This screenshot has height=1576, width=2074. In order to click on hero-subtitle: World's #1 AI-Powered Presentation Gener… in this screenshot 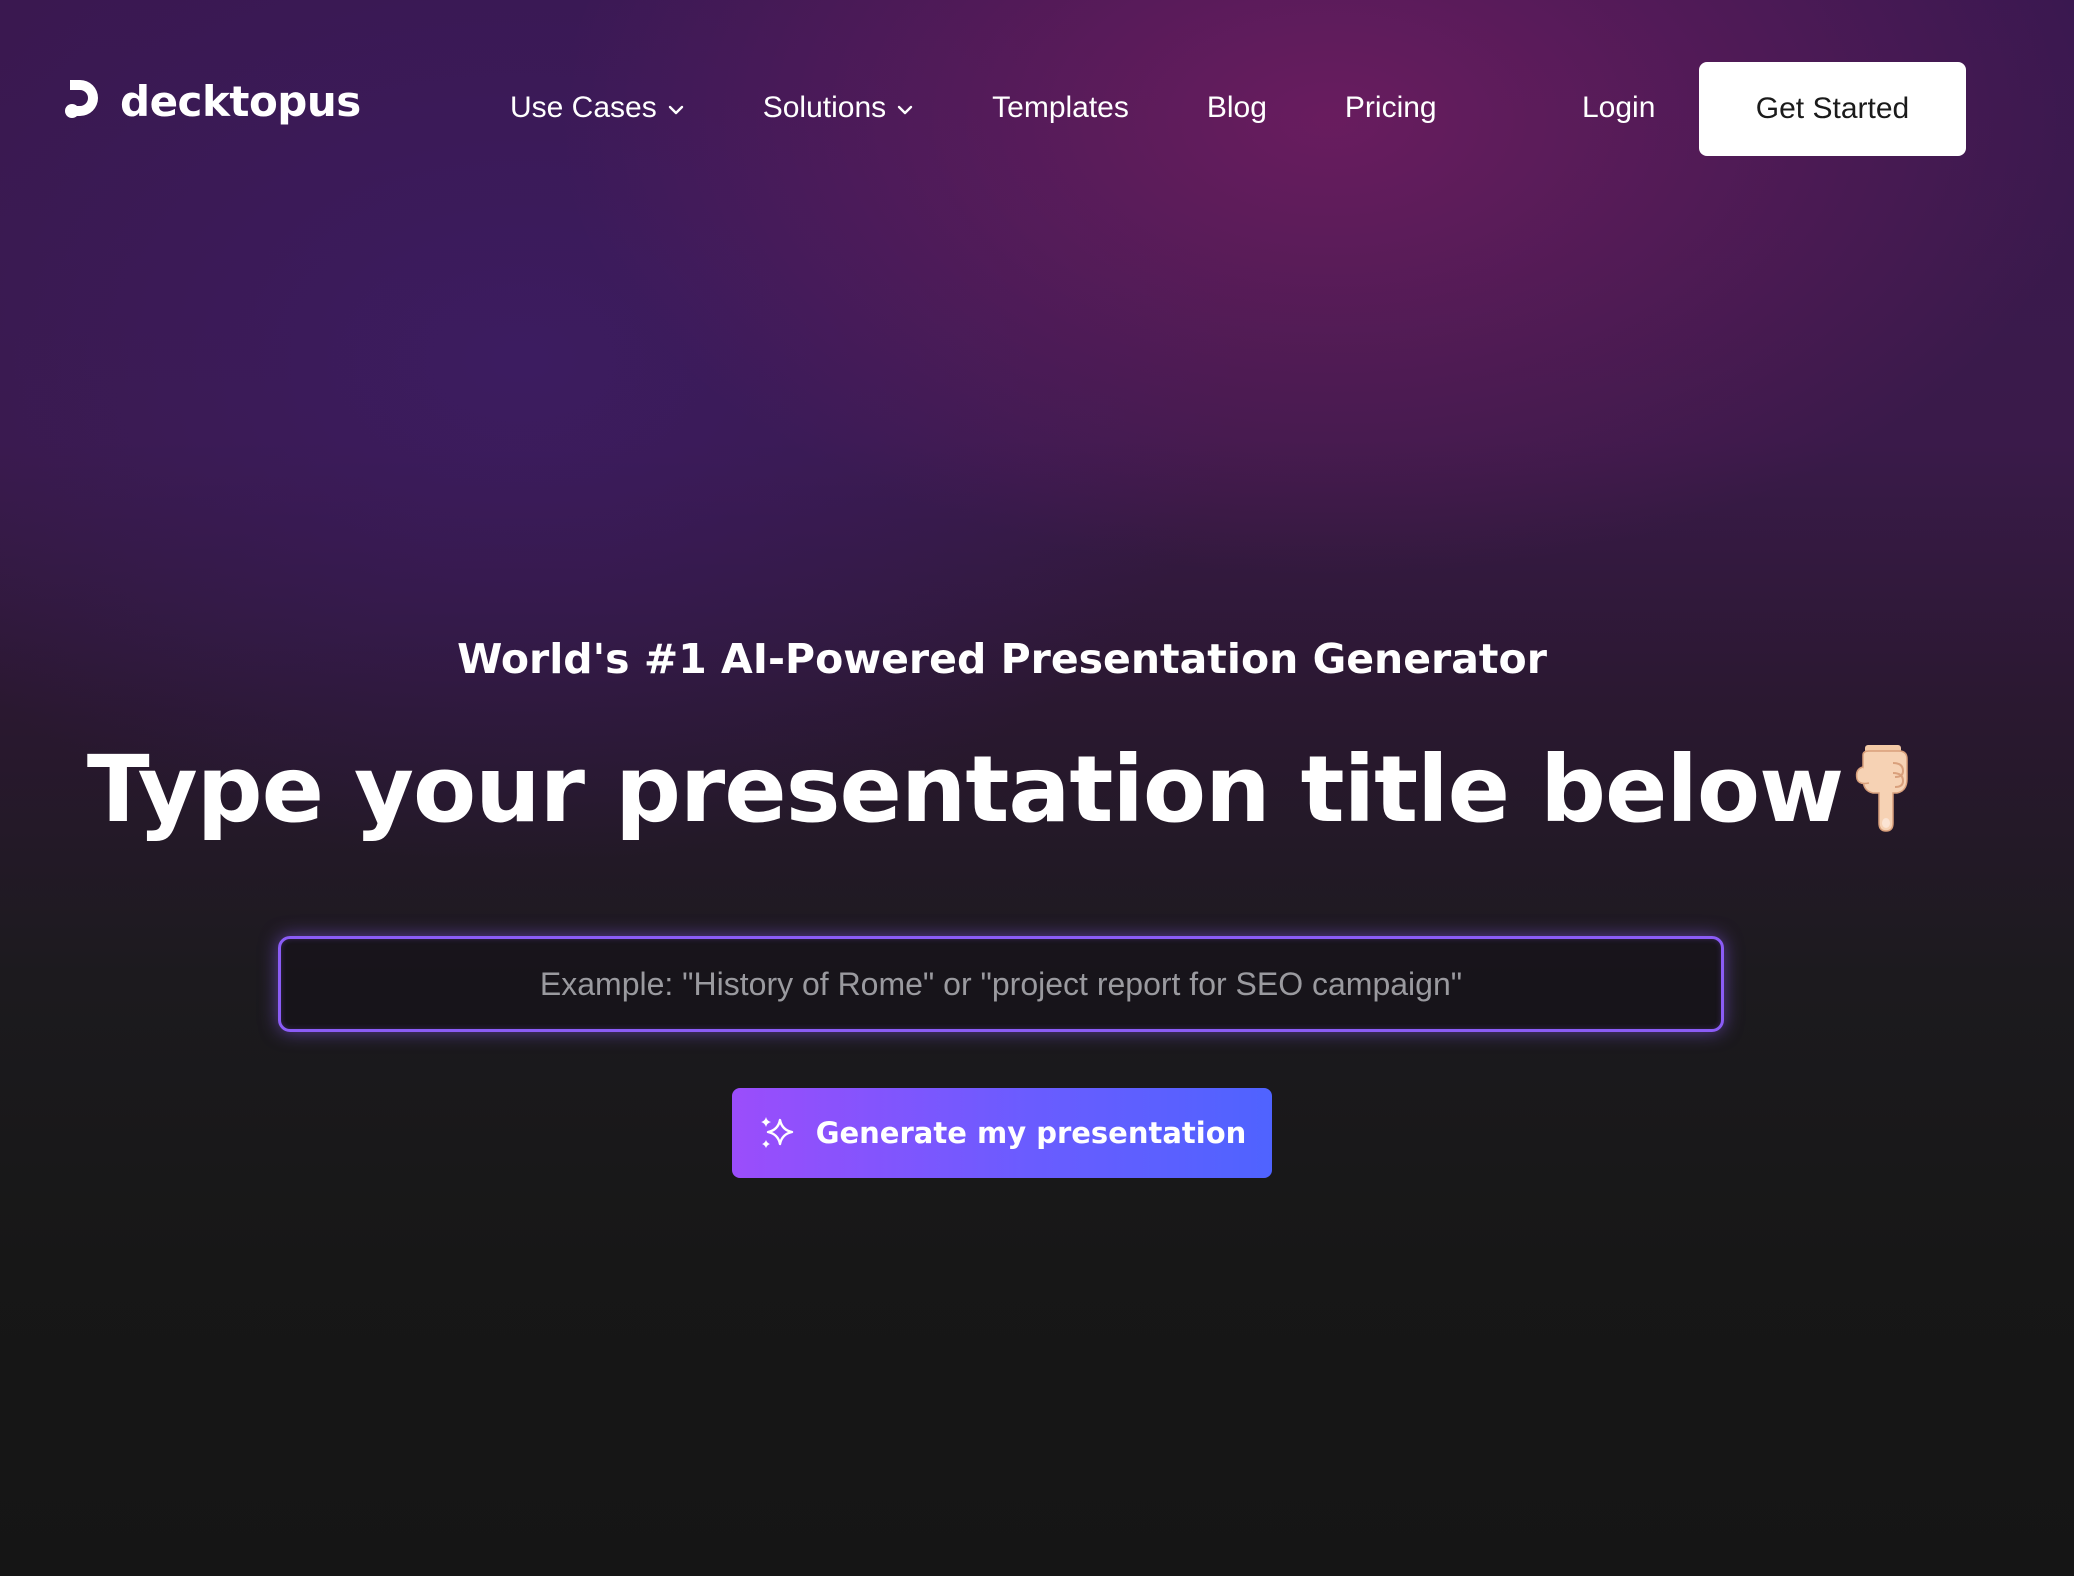, I will do `click(1002, 659)`.